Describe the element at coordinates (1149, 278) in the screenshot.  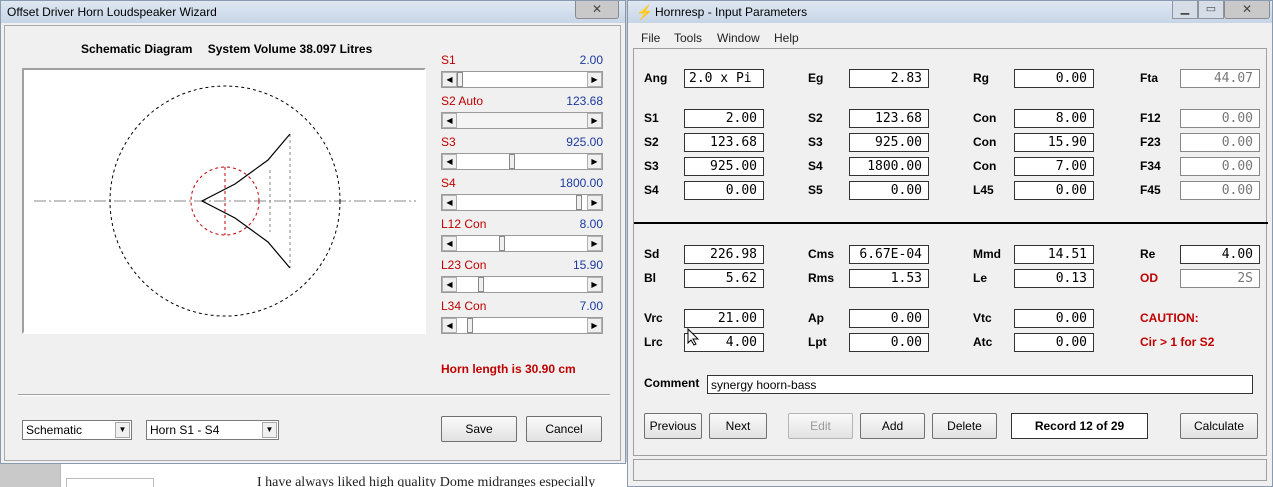
I see `field-label-od: OD` at that location.